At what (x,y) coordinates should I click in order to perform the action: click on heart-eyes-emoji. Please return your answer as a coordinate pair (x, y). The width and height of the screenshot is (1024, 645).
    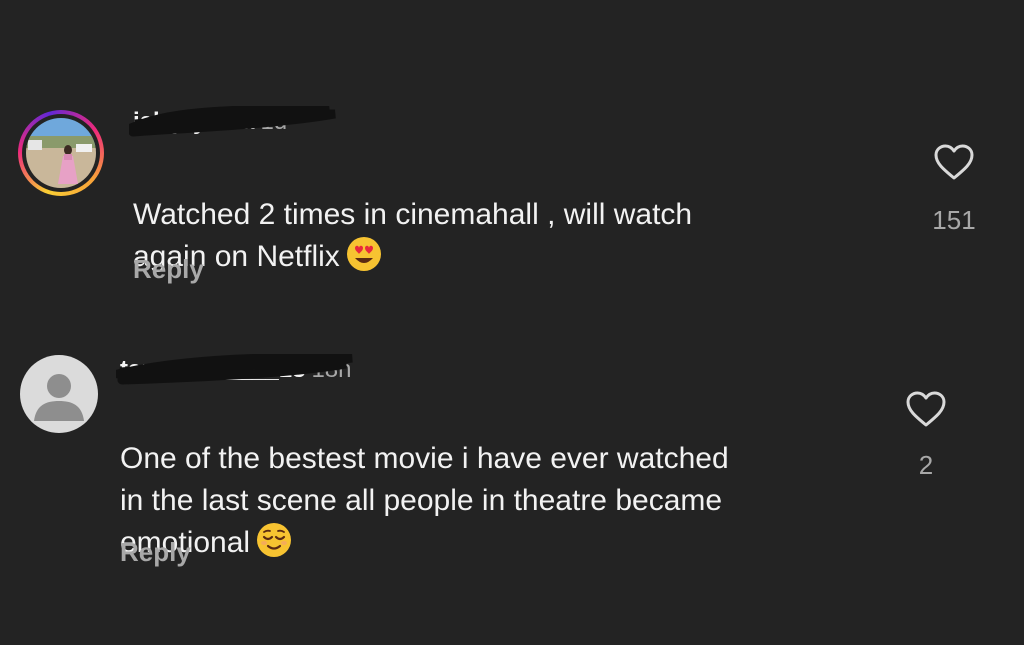
    Looking at the image, I should click on (363, 254).